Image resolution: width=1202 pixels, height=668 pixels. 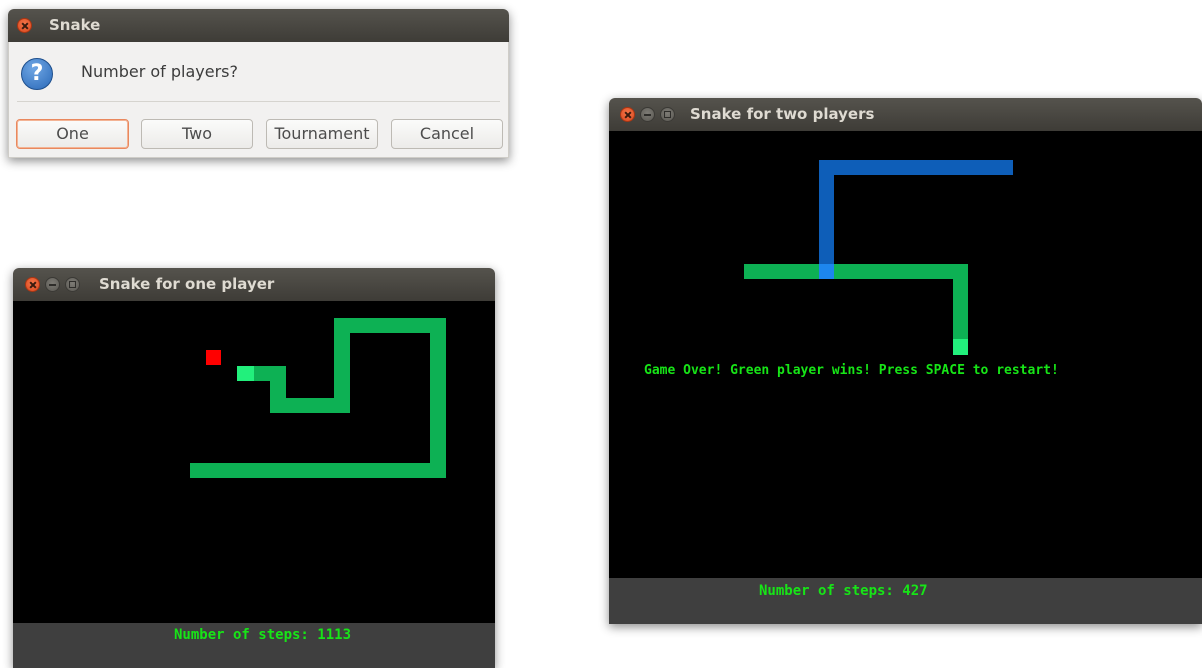 What do you see at coordinates (37, 74) in the screenshot?
I see `question-icon: ?` at bounding box center [37, 74].